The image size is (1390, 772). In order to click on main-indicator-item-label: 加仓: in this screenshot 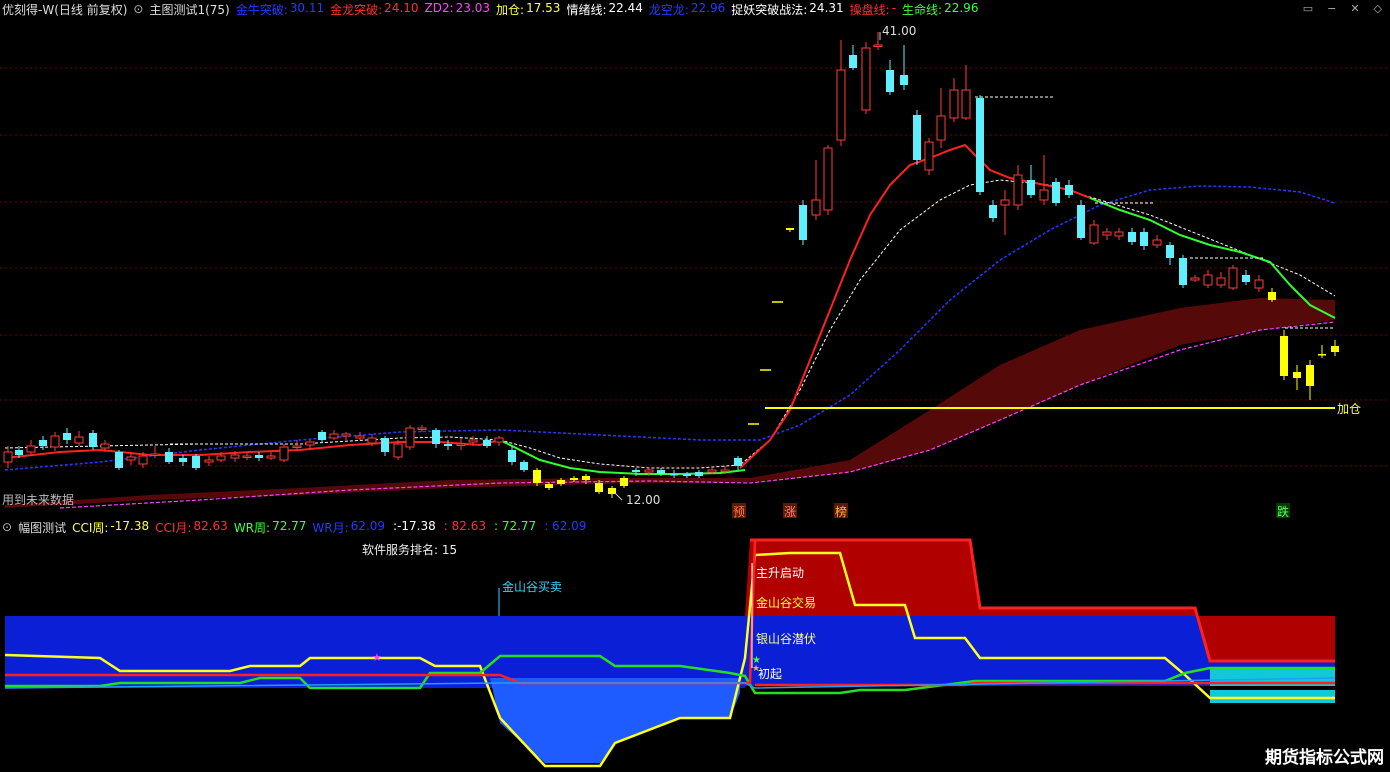, I will do `click(510, 9)`.